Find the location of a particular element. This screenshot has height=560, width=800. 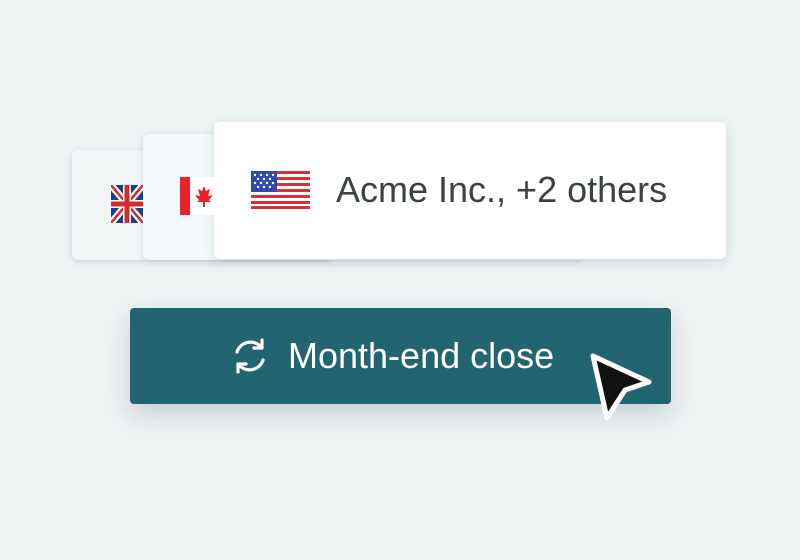

entity-selector-label: Acme Inc., +2 others is located at coordinates (502, 189).